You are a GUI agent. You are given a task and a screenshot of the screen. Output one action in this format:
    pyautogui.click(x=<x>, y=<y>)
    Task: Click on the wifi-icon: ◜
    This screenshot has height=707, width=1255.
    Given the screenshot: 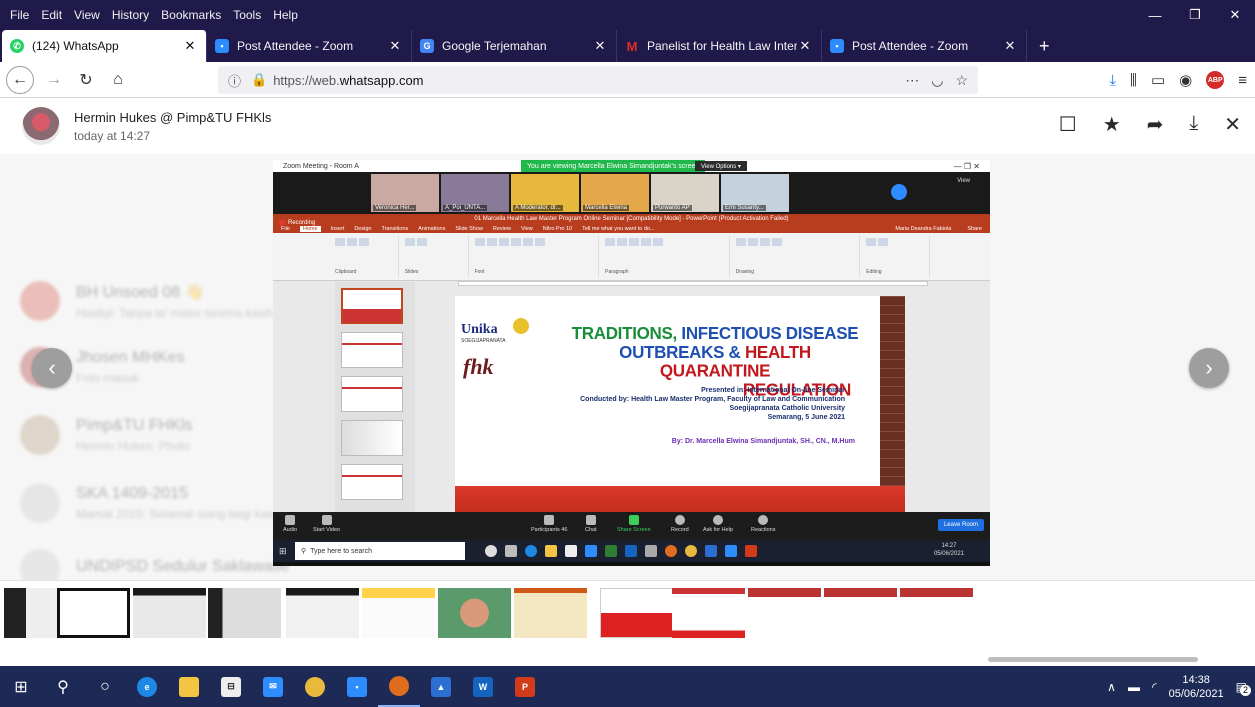 What is the action you would take?
    pyautogui.click(x=1154, y=687)
    